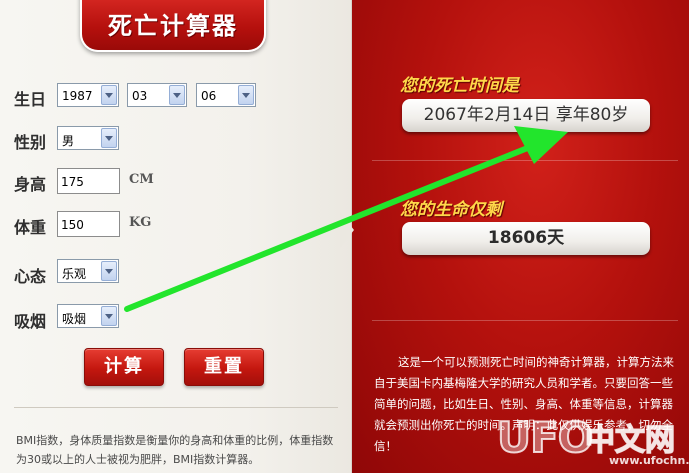  What do you see at coordinates (541, 145) in the screenshot?
I see `arrow-head` at bounding box center [541, 145].